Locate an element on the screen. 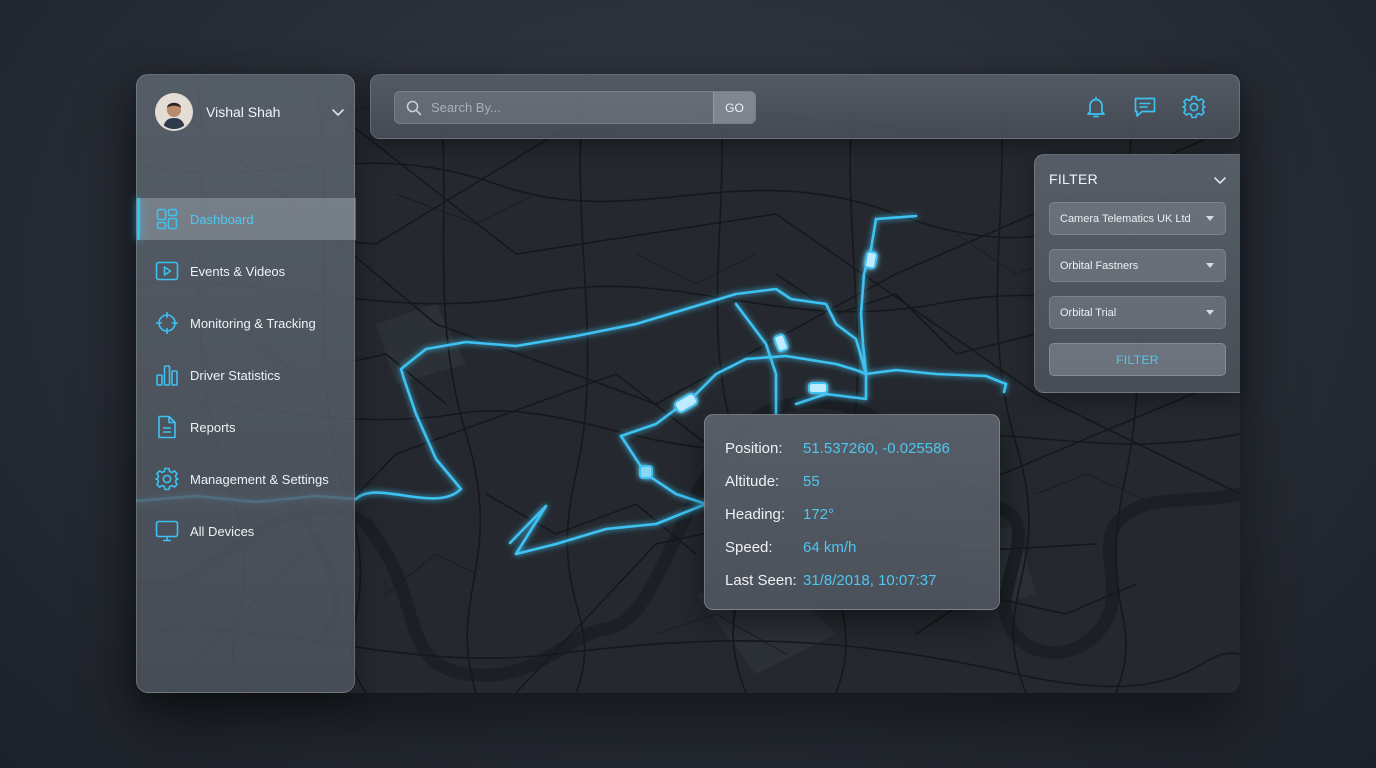 The height and width of the screenshot is (768, 1376). video-icon is located at coordinates (167, 271).